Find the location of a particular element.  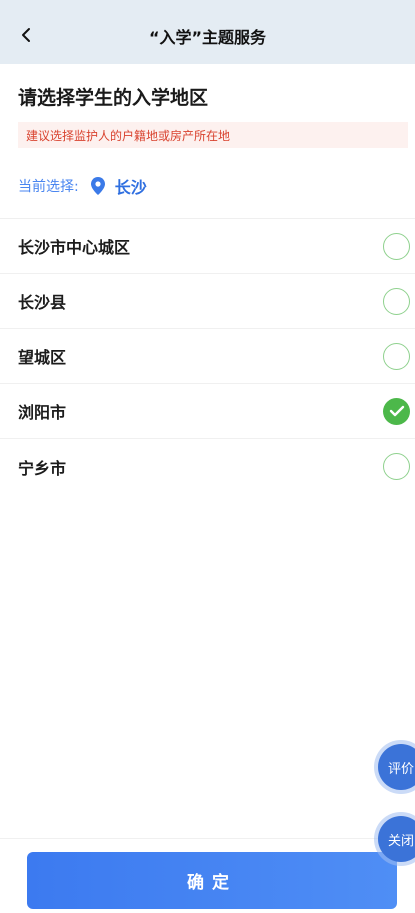

confirm-button: 确定 is located at coordinates (212, 880).